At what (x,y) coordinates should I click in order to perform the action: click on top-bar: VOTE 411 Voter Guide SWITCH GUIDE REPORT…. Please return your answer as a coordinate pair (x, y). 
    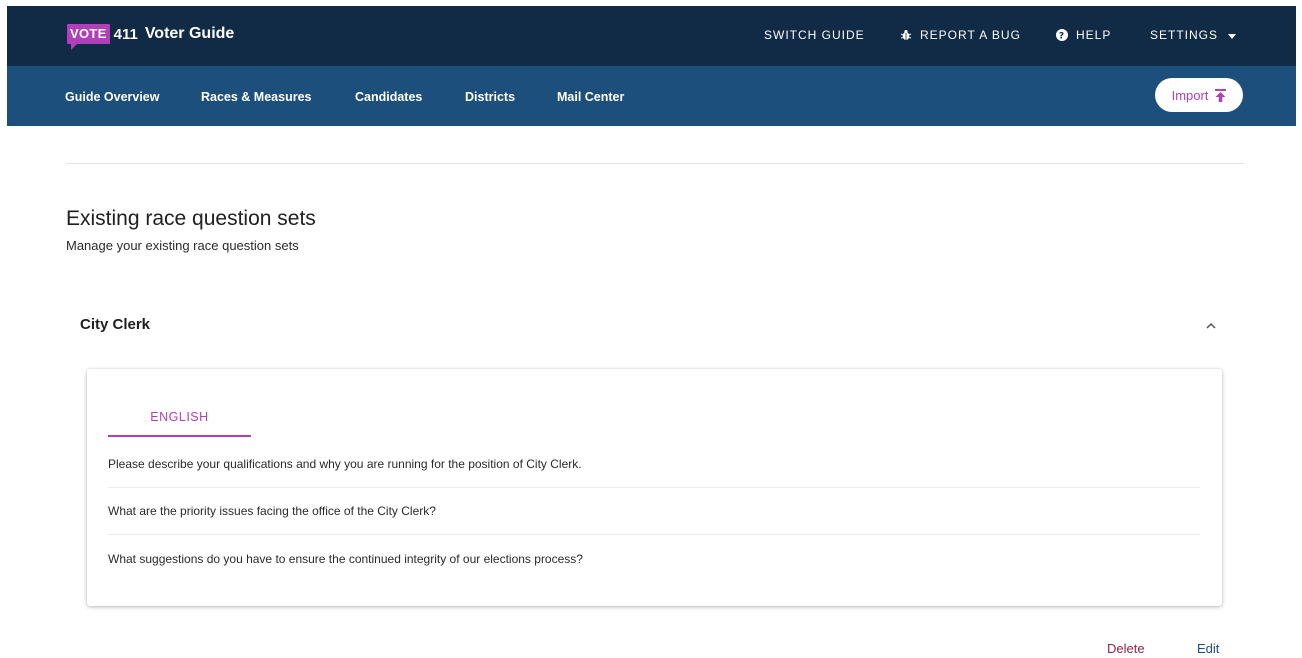
    Looking at the image, I should click on (651, 36).